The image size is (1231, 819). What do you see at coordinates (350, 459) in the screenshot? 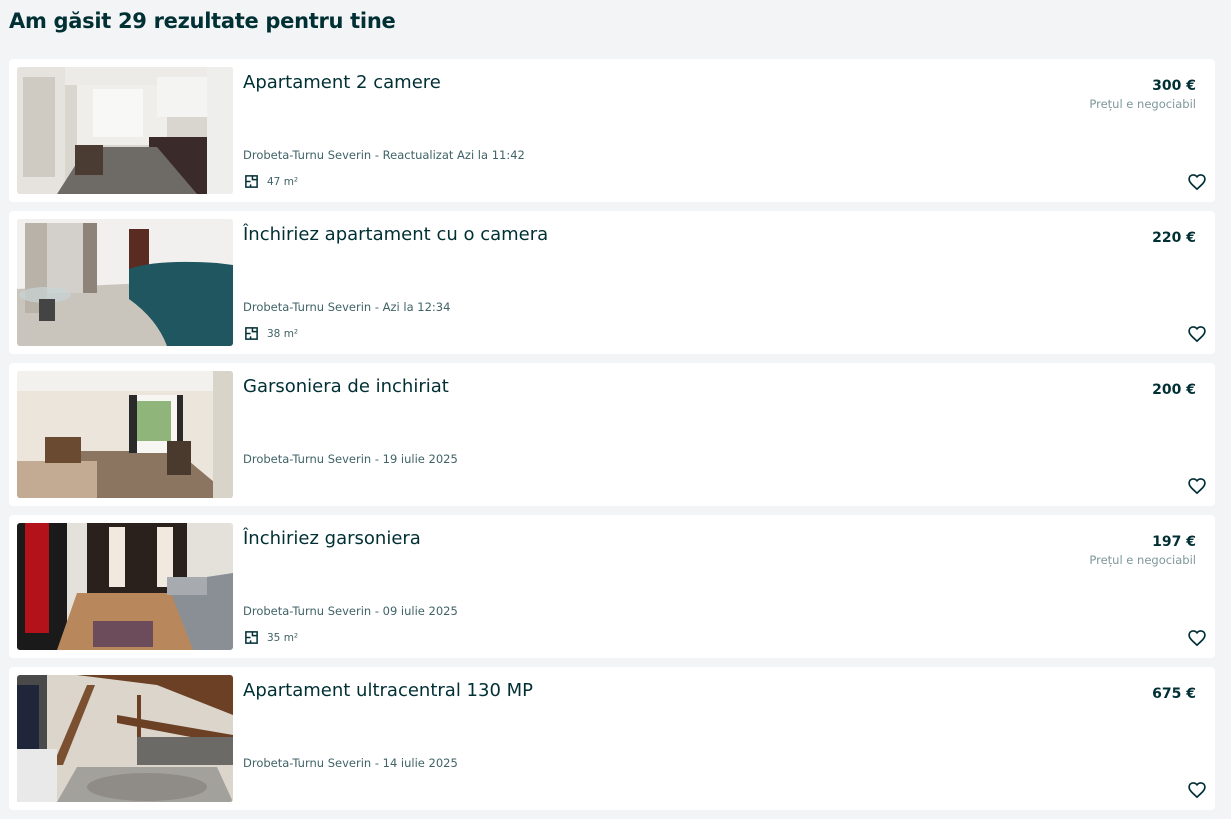
I see `listing-location-date: Drobeta-Turnu Severin - 19 iulie 2025` at bounding box center [350, 459].